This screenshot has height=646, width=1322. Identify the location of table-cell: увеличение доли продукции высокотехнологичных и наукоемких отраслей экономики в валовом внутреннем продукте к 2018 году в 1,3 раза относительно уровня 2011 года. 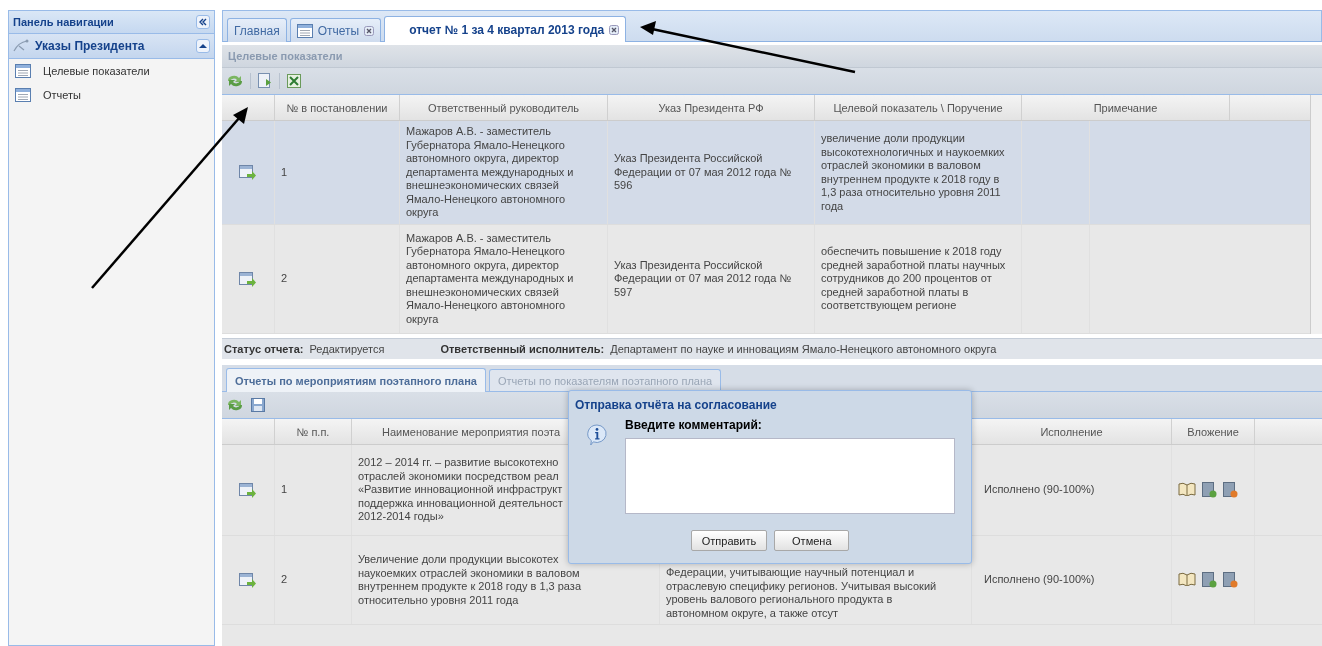
(913, 172).